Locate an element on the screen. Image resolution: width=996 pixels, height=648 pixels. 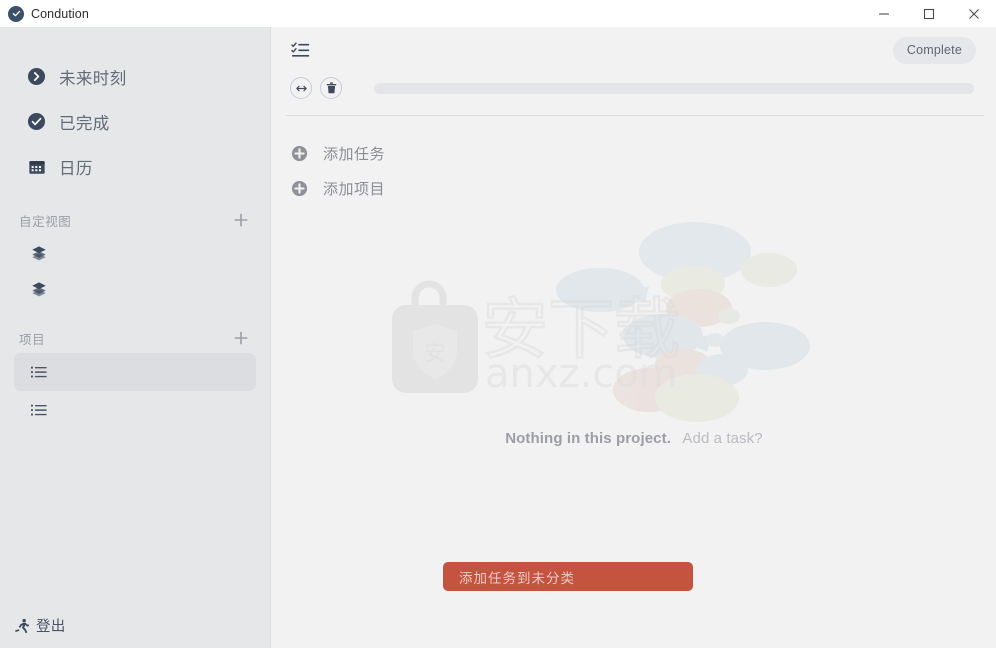
logout-label: 登出 is located at coordinates (51, 627).